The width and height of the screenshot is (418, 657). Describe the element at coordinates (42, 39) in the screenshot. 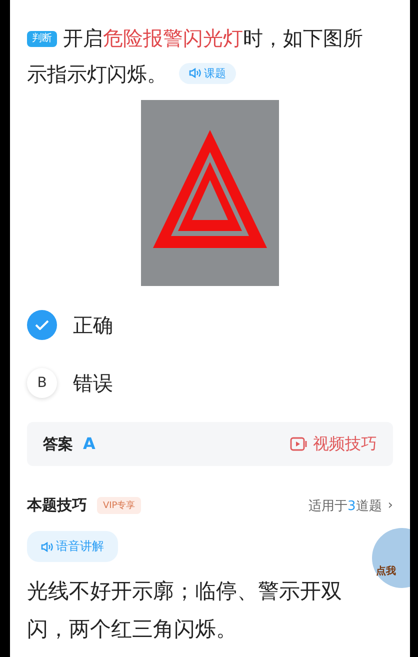

I see `question-type-badge: 判断` at that location.